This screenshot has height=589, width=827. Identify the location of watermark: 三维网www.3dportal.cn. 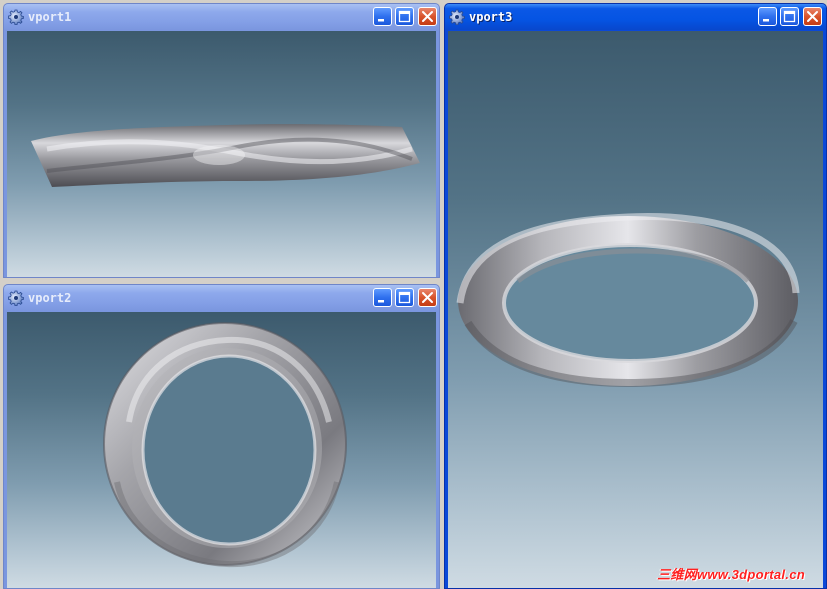
(731, 574).